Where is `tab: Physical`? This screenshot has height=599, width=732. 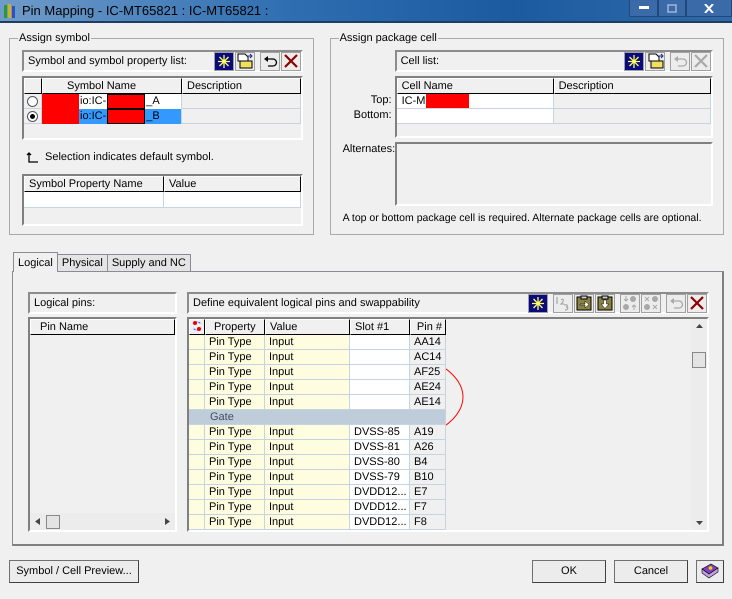 tab: Physical is located at coordinates (82, 263).